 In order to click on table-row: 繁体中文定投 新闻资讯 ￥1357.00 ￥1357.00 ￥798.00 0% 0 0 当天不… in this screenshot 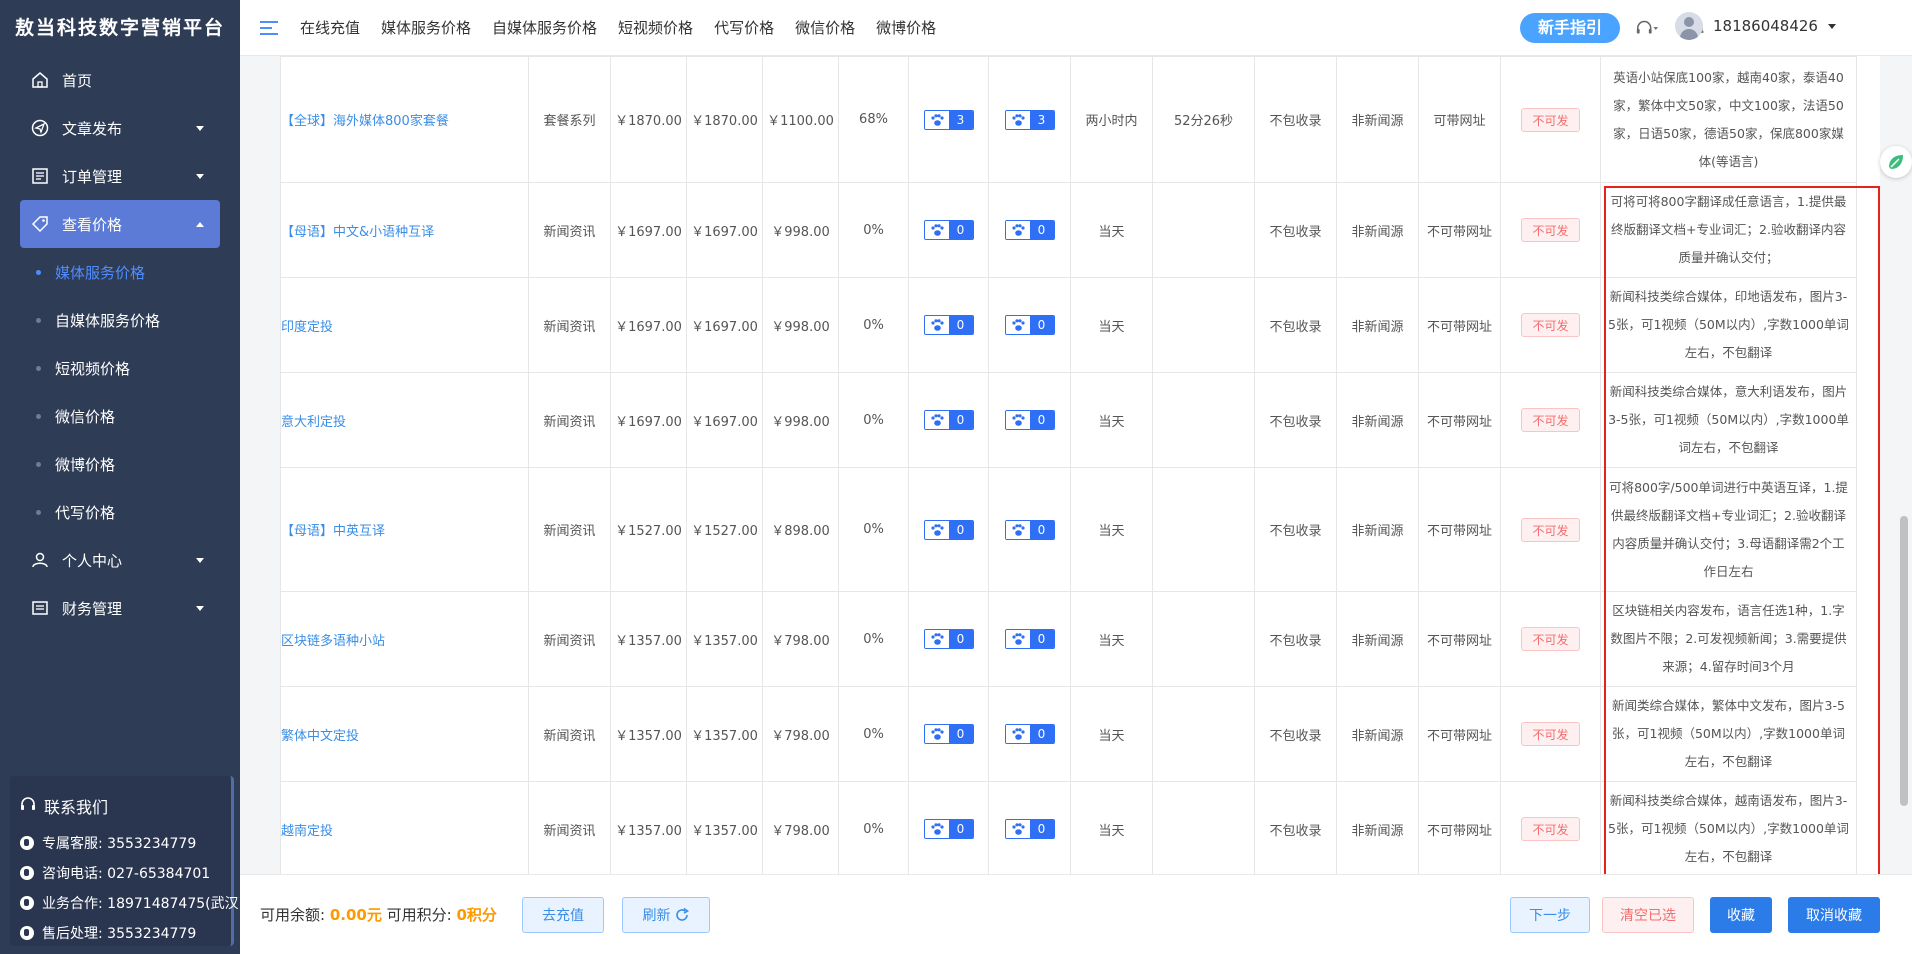, I will do `click(1068, 734)`.